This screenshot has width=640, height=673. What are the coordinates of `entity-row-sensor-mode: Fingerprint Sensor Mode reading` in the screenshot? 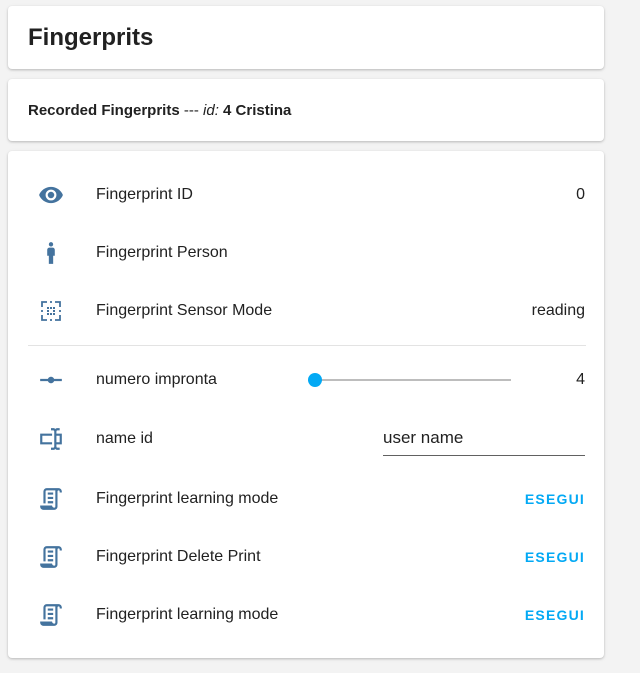 It's located at (306, 311).